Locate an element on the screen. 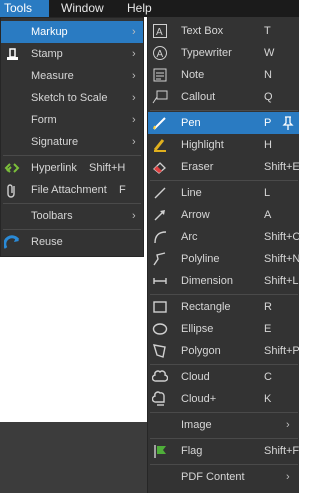  tools-item-markup: Markup › is located at coordinates (72, 32).